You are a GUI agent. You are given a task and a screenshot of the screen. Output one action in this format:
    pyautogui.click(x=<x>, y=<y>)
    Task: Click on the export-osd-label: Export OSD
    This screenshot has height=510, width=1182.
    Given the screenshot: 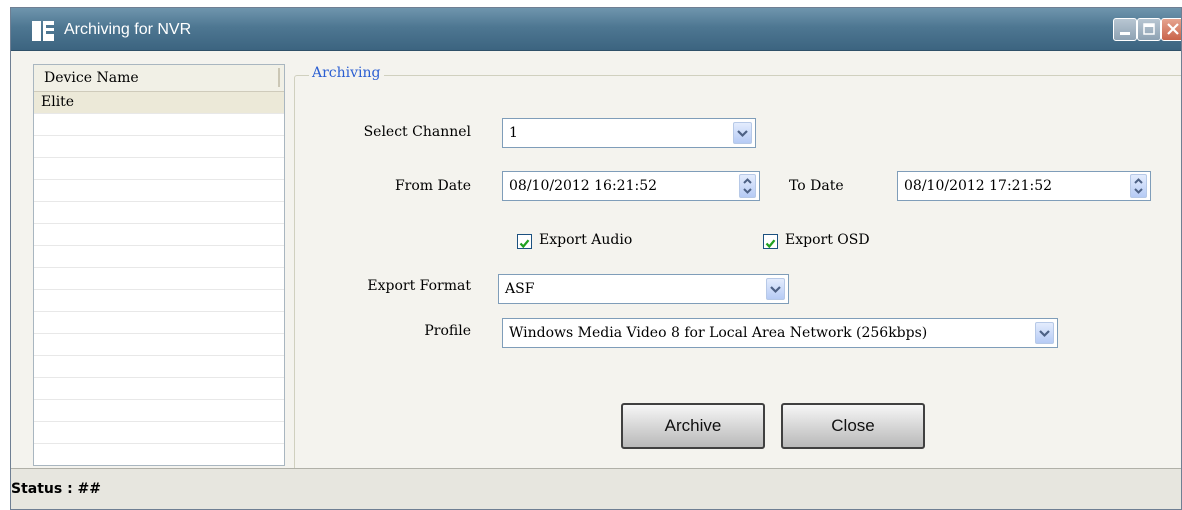 What is the action you would take?
    pyautogui.click(x=827, y=240)
    